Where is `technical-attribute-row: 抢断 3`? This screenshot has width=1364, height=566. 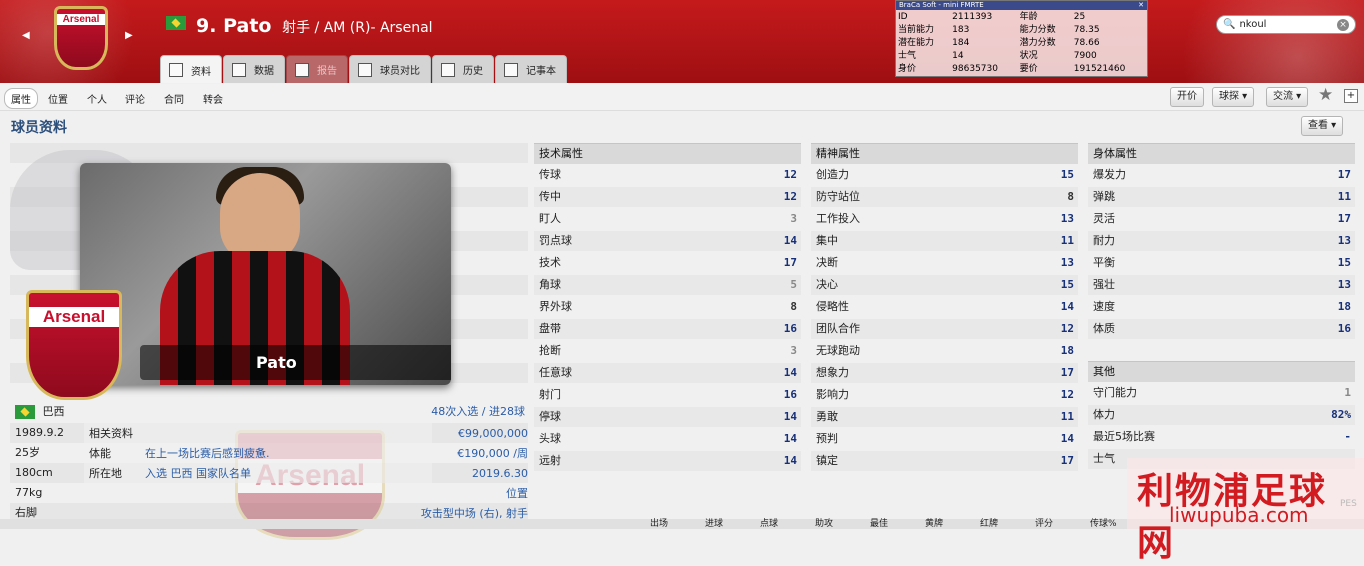 technical-attribute-row: 抢断 3 is located at coordinates (667, 351).